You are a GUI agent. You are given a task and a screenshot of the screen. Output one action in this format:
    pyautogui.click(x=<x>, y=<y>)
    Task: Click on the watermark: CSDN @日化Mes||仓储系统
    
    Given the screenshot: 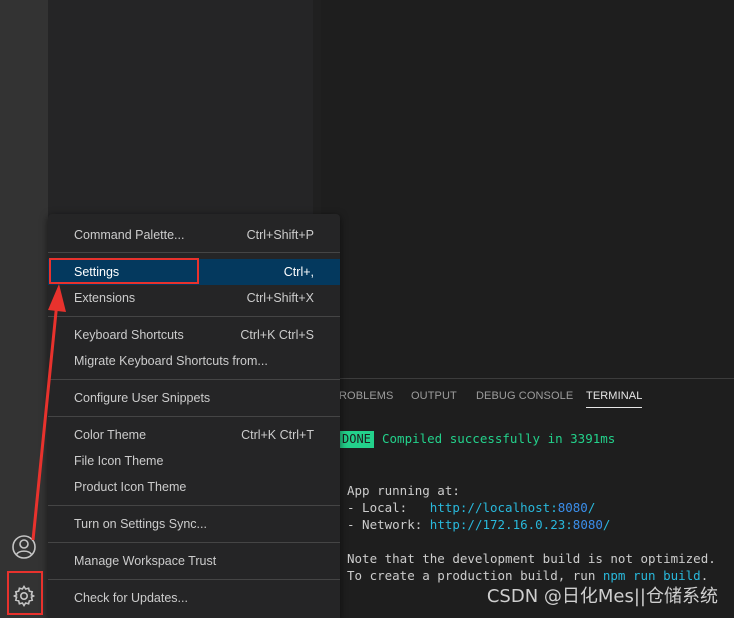 What is the action you would take?
    pyautogui.click(x=602, y=596)
    